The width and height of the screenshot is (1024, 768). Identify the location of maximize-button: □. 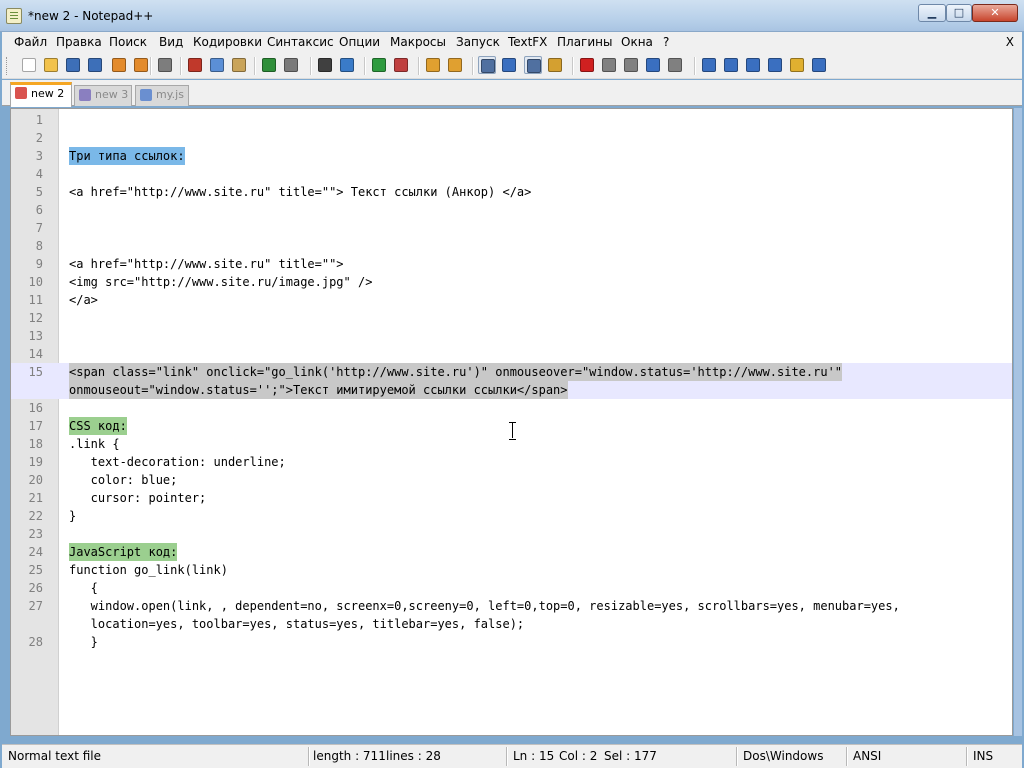
(959, 13).